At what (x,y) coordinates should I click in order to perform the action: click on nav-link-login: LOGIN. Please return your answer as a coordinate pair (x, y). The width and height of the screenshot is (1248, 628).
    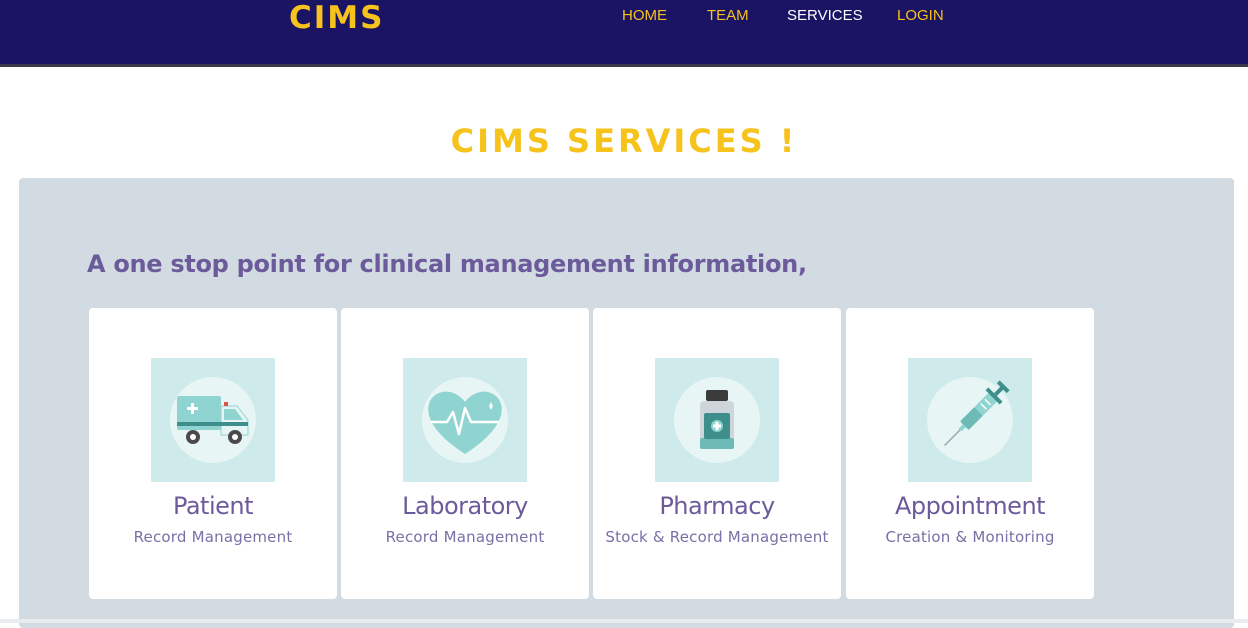
    Looking at the image, I should click on (920, 16).